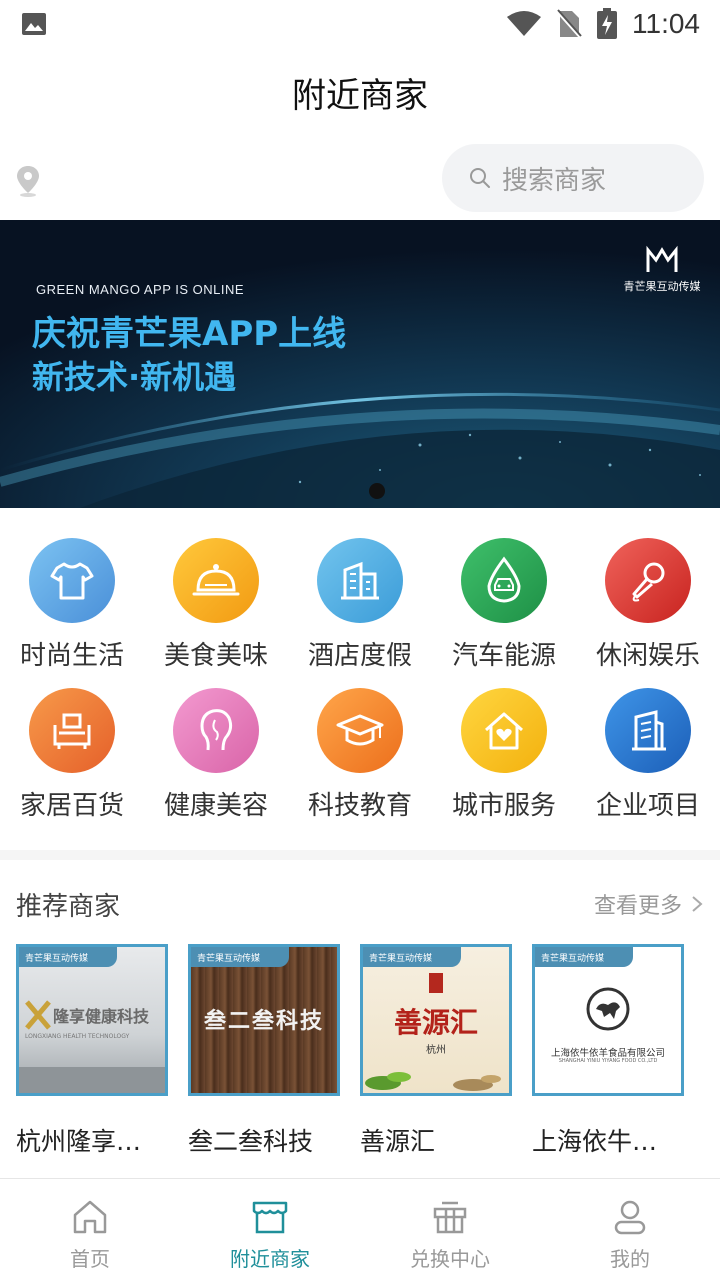  I want to click on graduation-cap-icon, so click(360, 730).